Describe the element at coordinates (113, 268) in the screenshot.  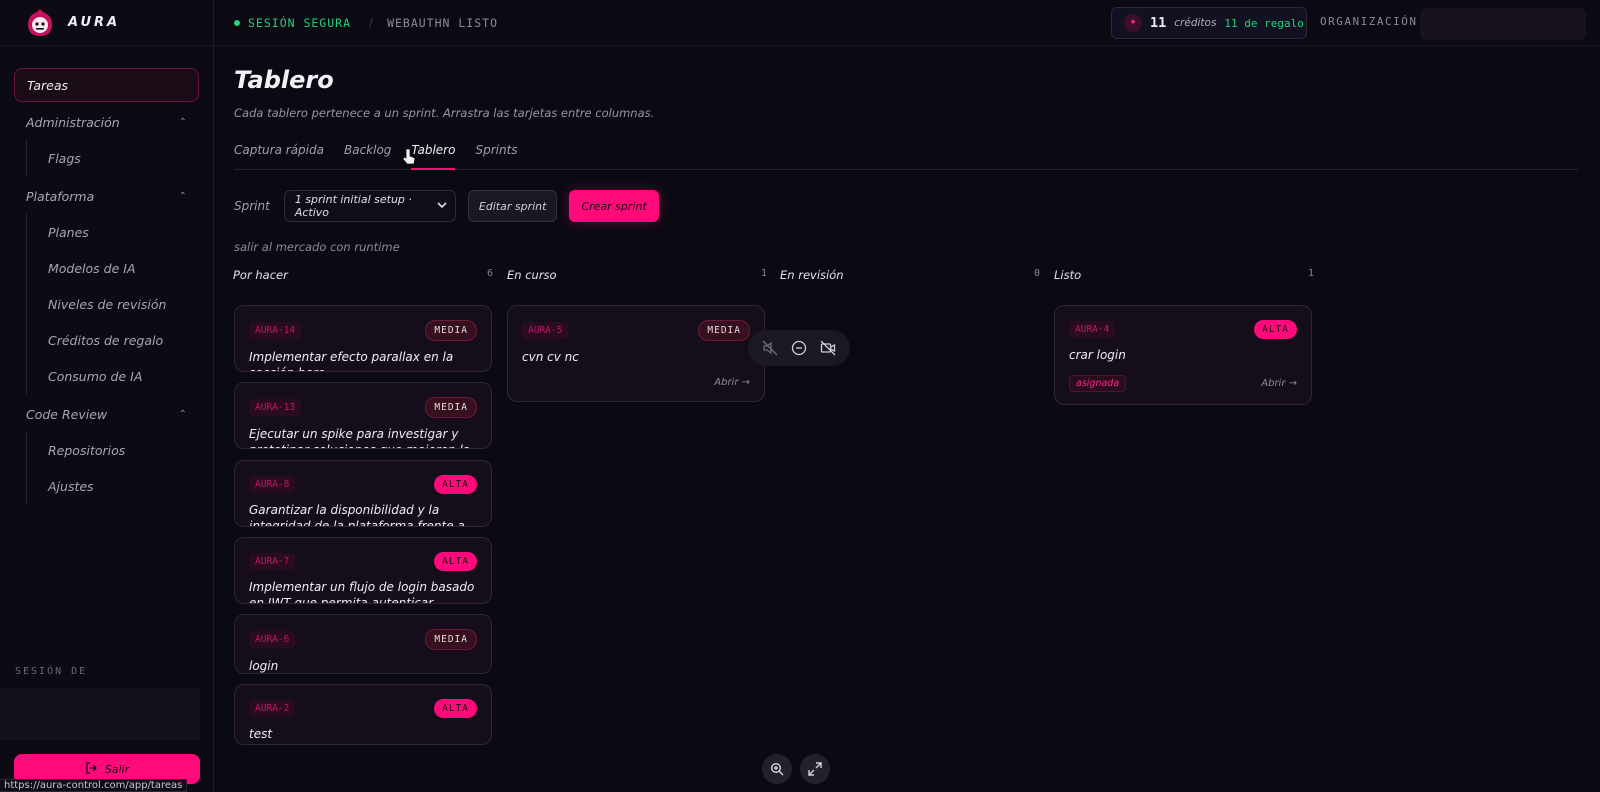
I see `sidebar-item-modelos: Modelos de IA` at that location.